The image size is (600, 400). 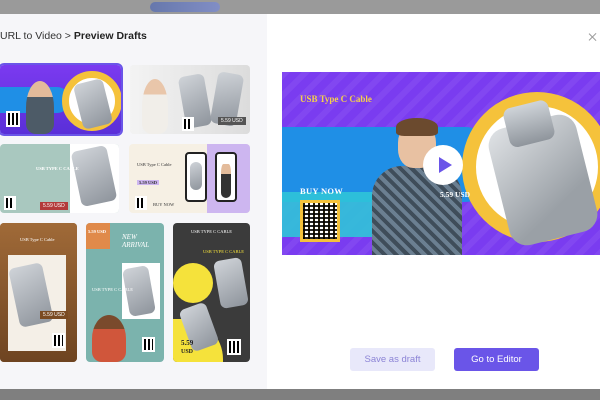 What do you see at coordinates (496, 359) in the screenshot?
I see `go-to-editor-button: Go to Editor` at bounding box center [496, 359].